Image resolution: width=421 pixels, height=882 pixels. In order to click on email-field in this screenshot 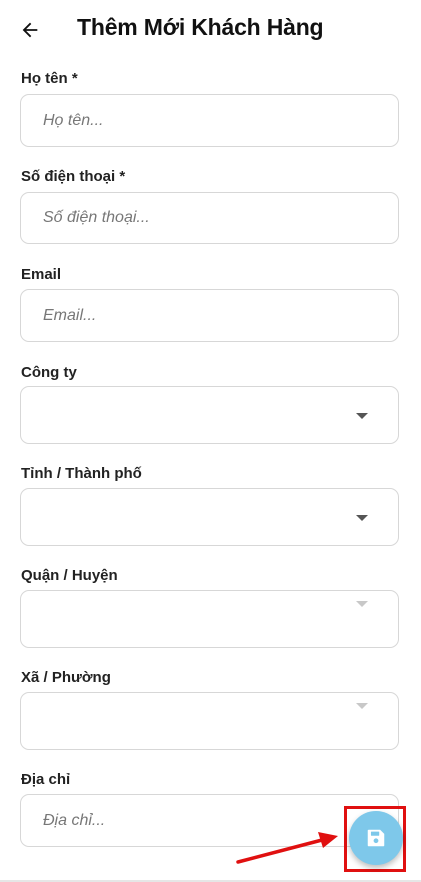, I will do `click(209, 315)`.